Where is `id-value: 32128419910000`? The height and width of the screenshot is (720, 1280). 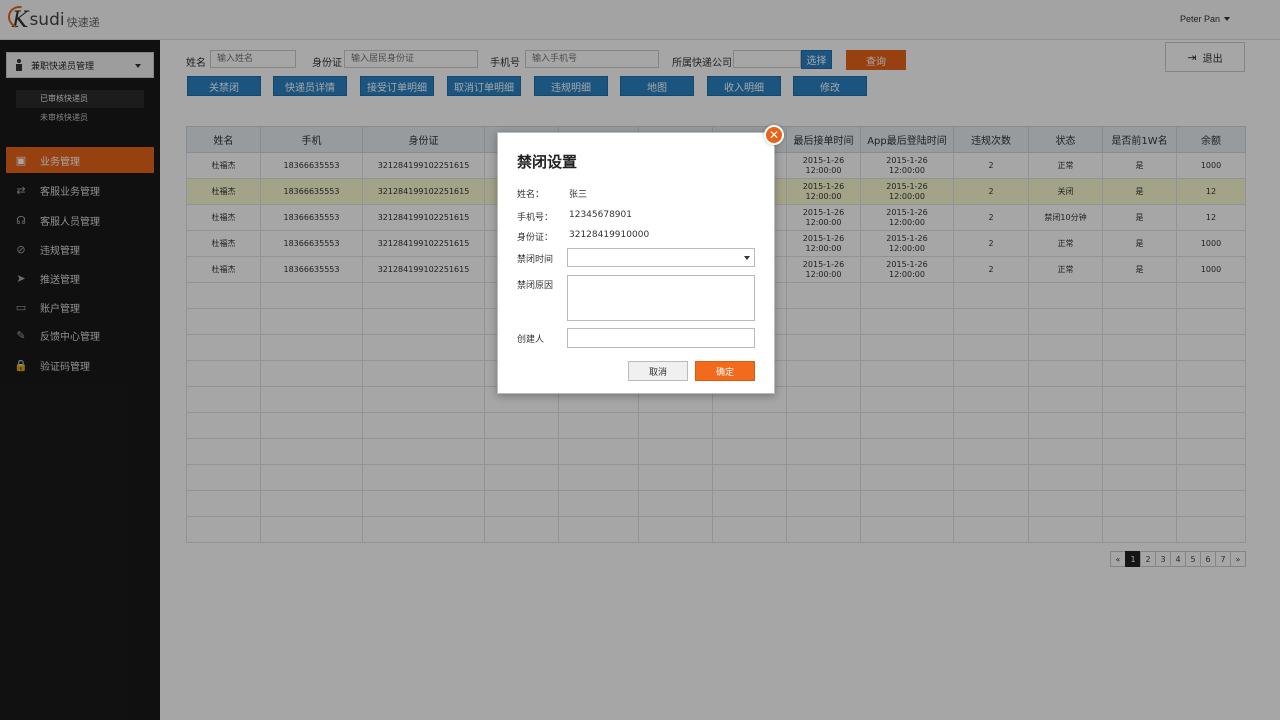
id-value: 32128419910000 is located at coordinates (609, 235).